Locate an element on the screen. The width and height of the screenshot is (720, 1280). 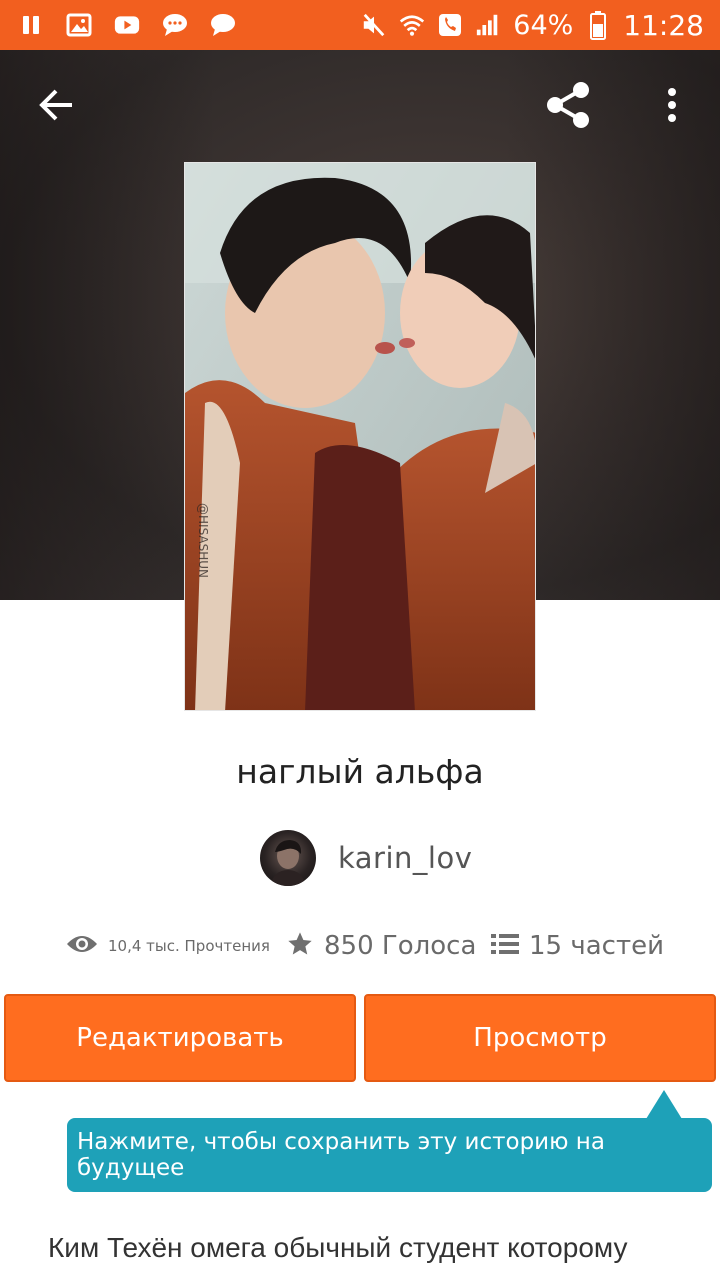
mute-icon is located at coordinates (374, 25).